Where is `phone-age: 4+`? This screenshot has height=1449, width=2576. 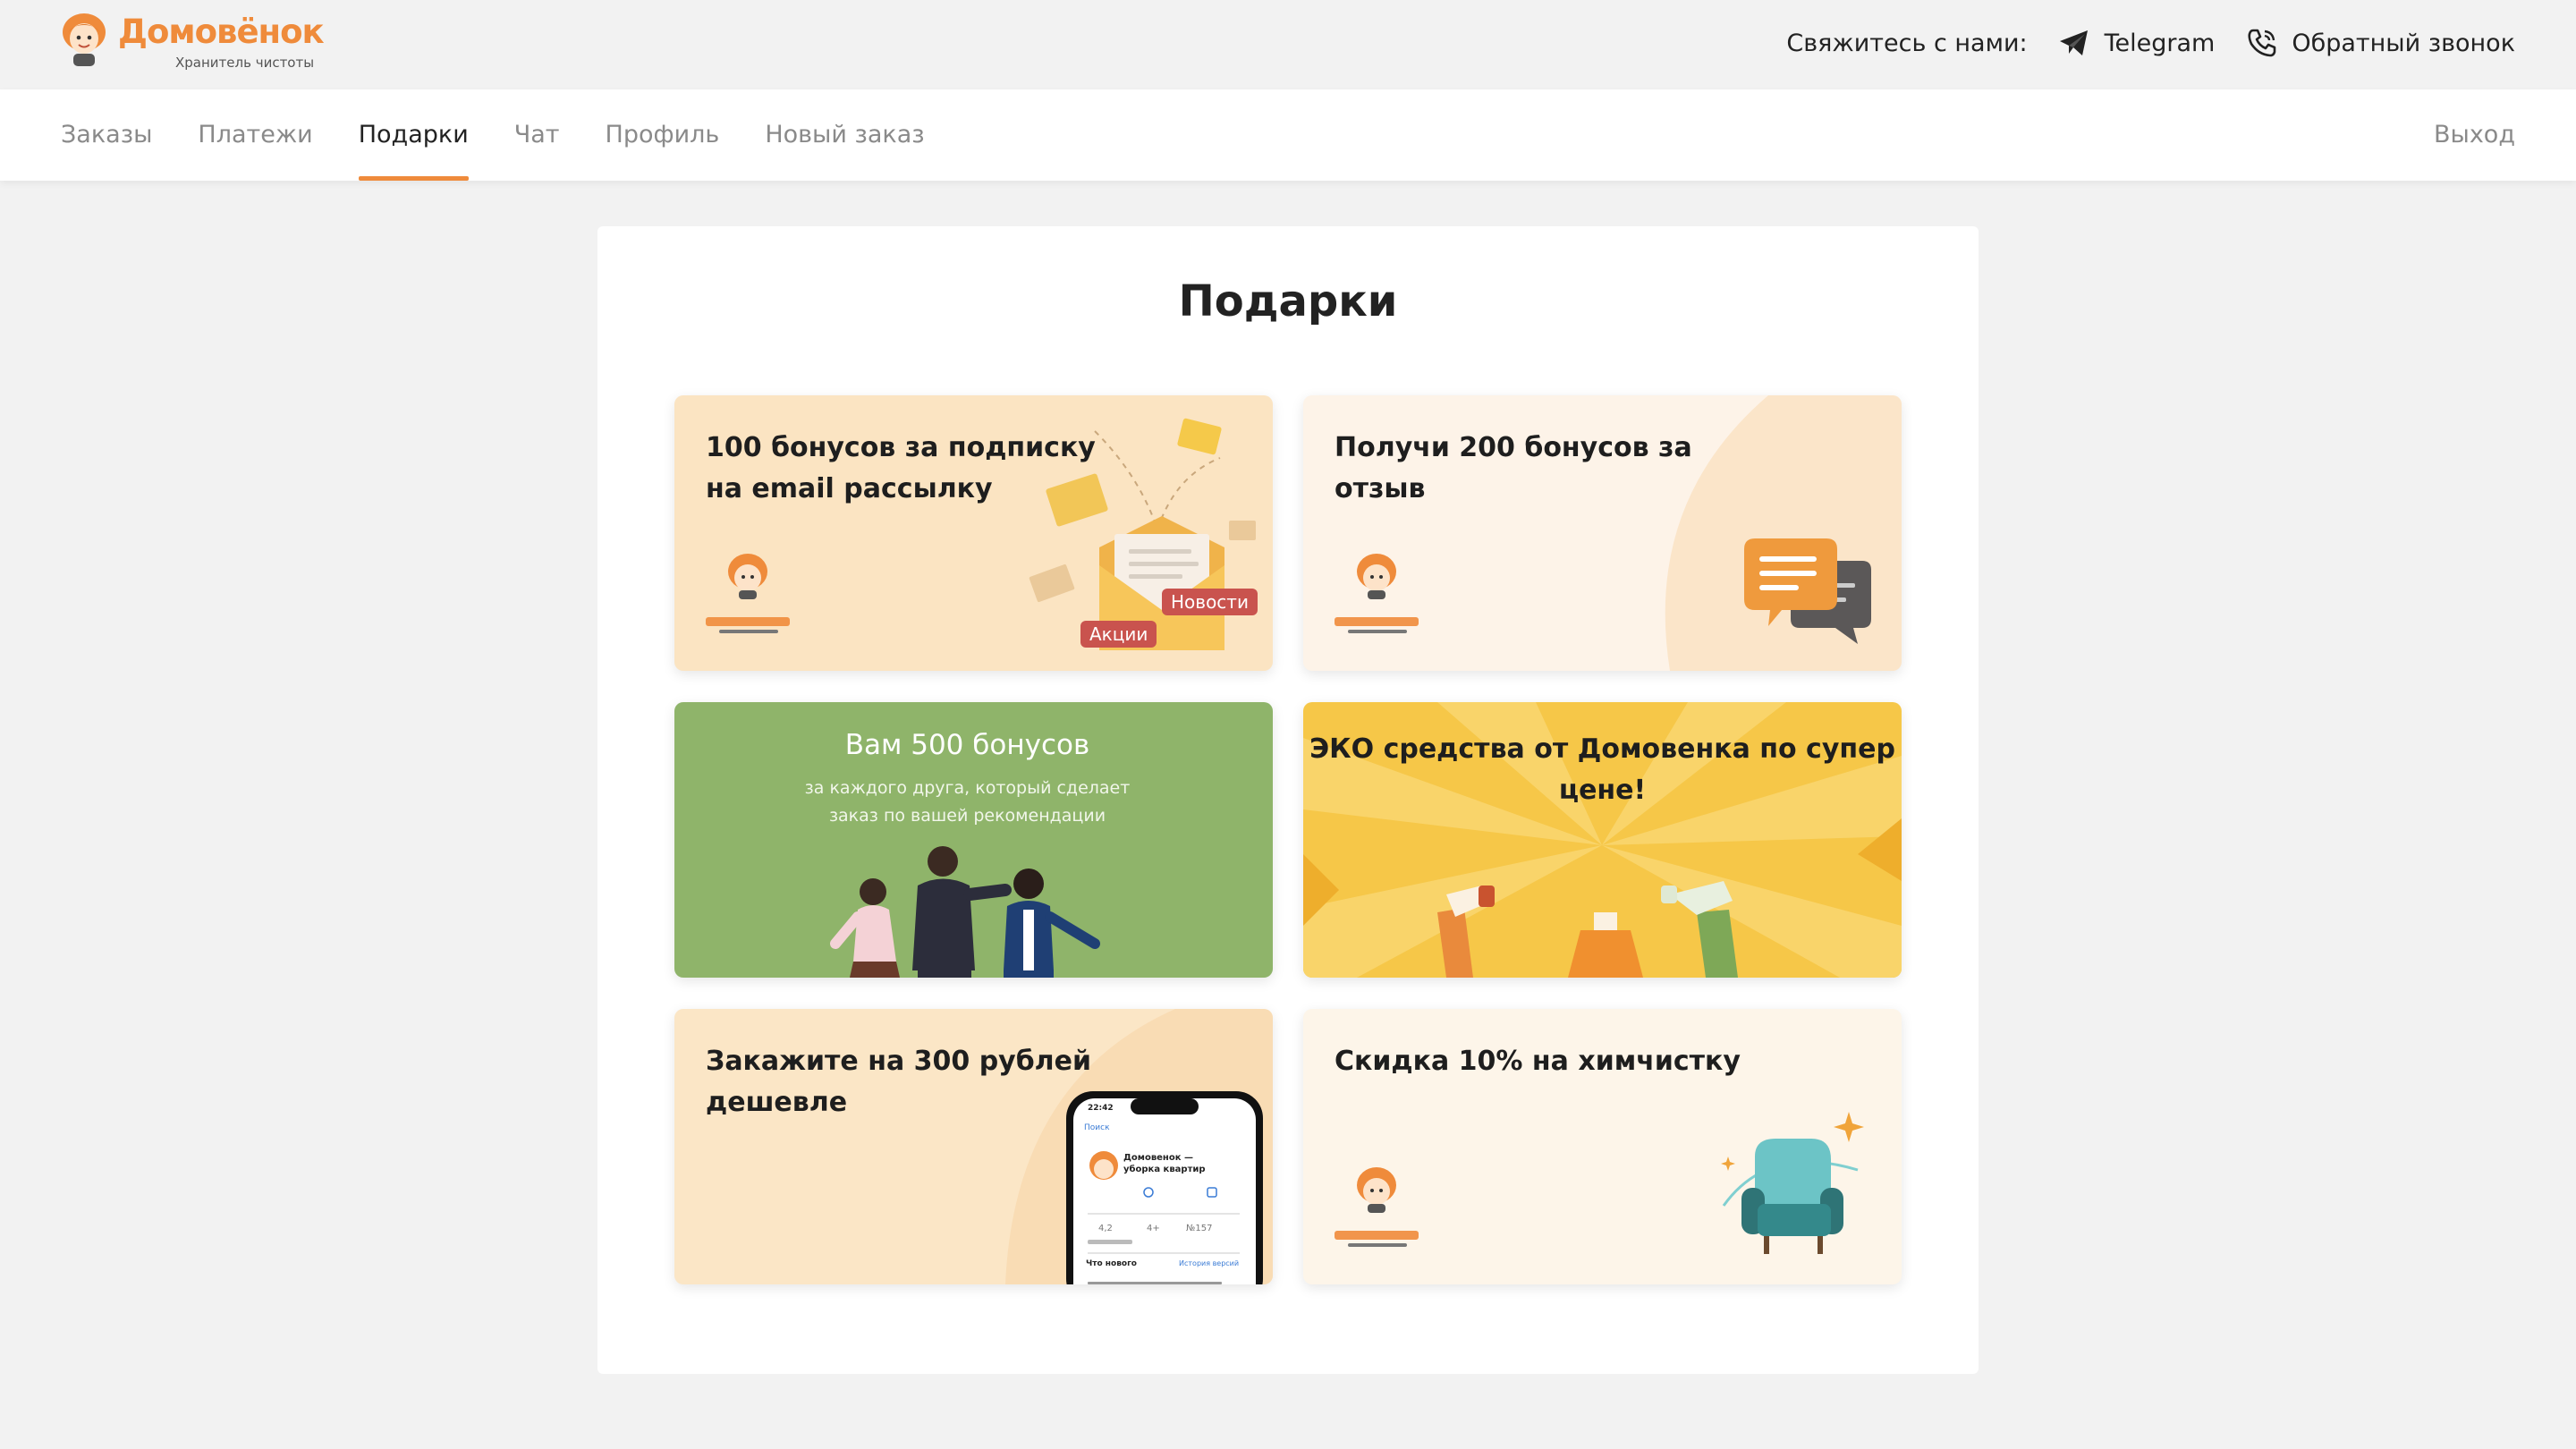
phone-age: 4+ is located at coordinates (1153, 1228).